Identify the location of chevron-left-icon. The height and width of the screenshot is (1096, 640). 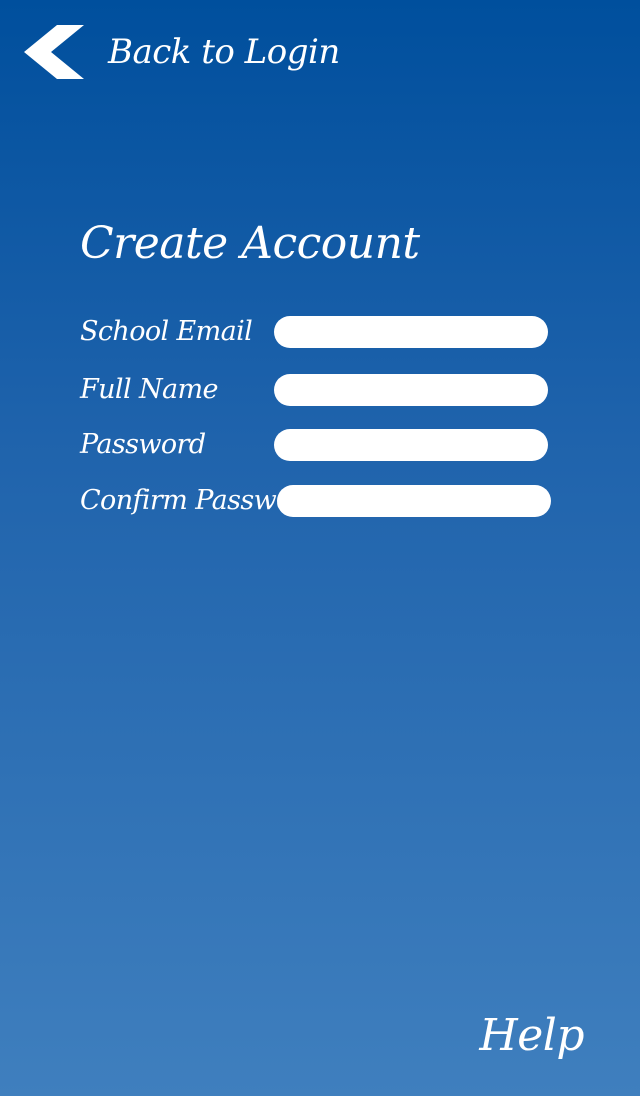
(54, 52).